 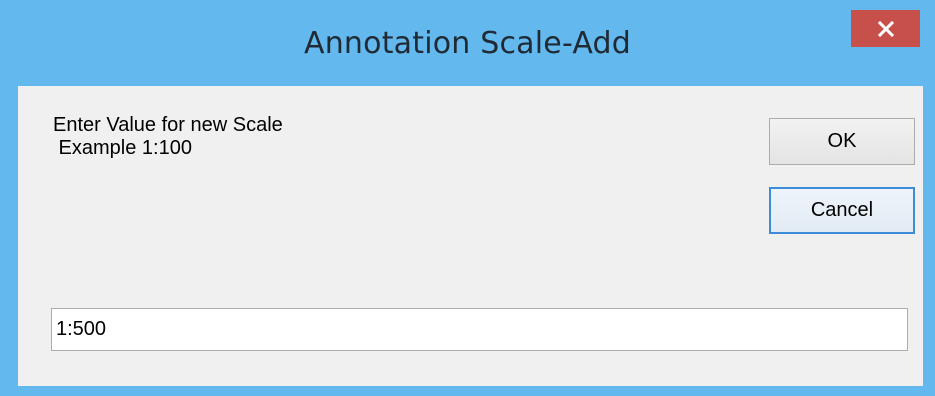 What do you see at coordinates (168, 125) in the screenshot?
I see `prompt-line-1: Enter Value for new Scale` at bounding box center [168, 125].